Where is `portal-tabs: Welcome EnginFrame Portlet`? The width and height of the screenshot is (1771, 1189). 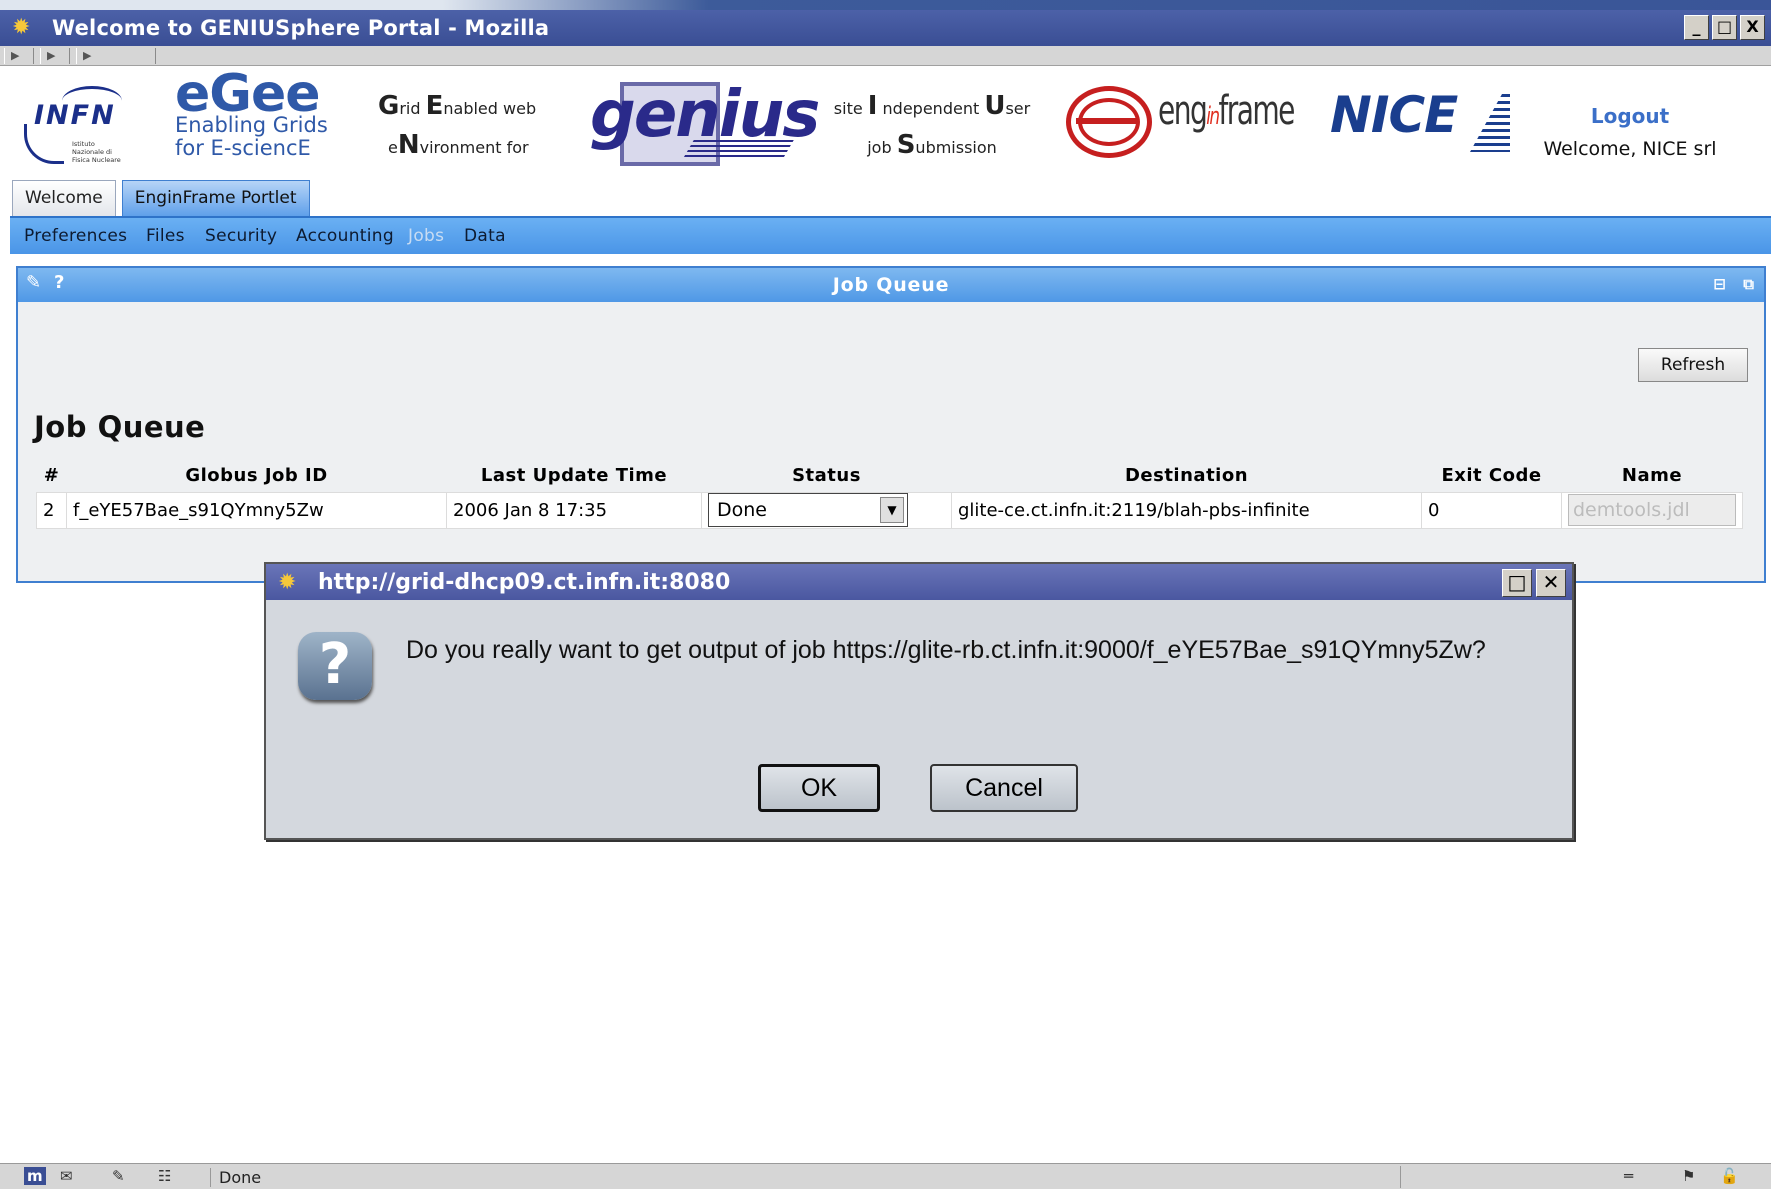
portal-tabs: Welcome EnginFrame Portlet is located at coordinates (162, 198).